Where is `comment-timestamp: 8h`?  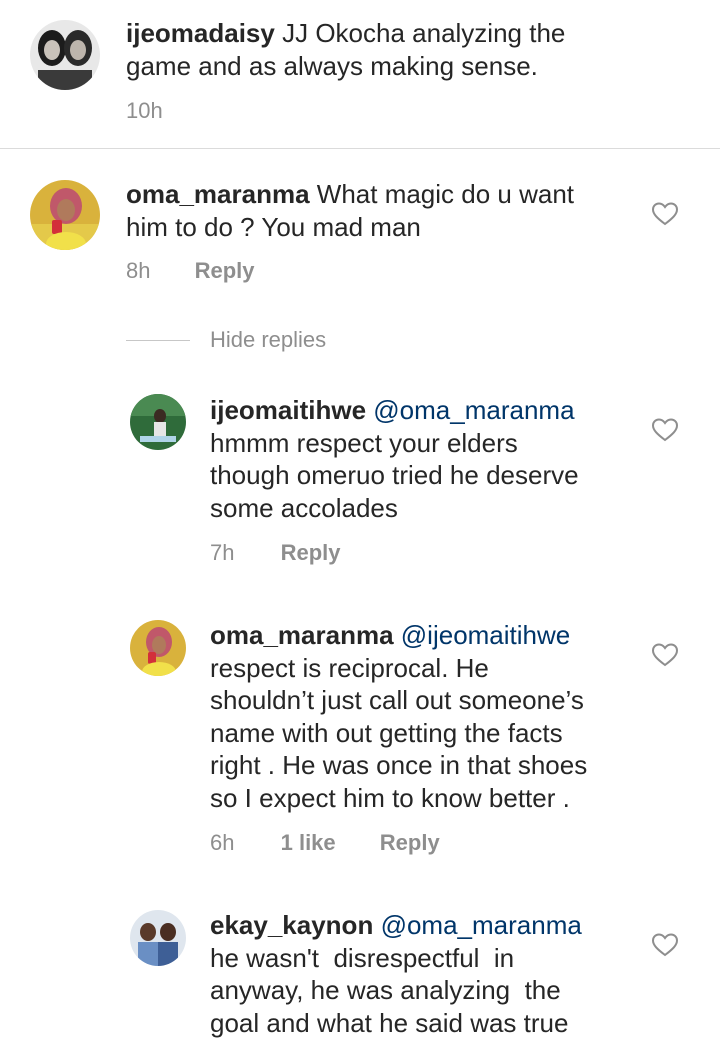 comment-timestamp: 8h is located at coordinates (138, 271).